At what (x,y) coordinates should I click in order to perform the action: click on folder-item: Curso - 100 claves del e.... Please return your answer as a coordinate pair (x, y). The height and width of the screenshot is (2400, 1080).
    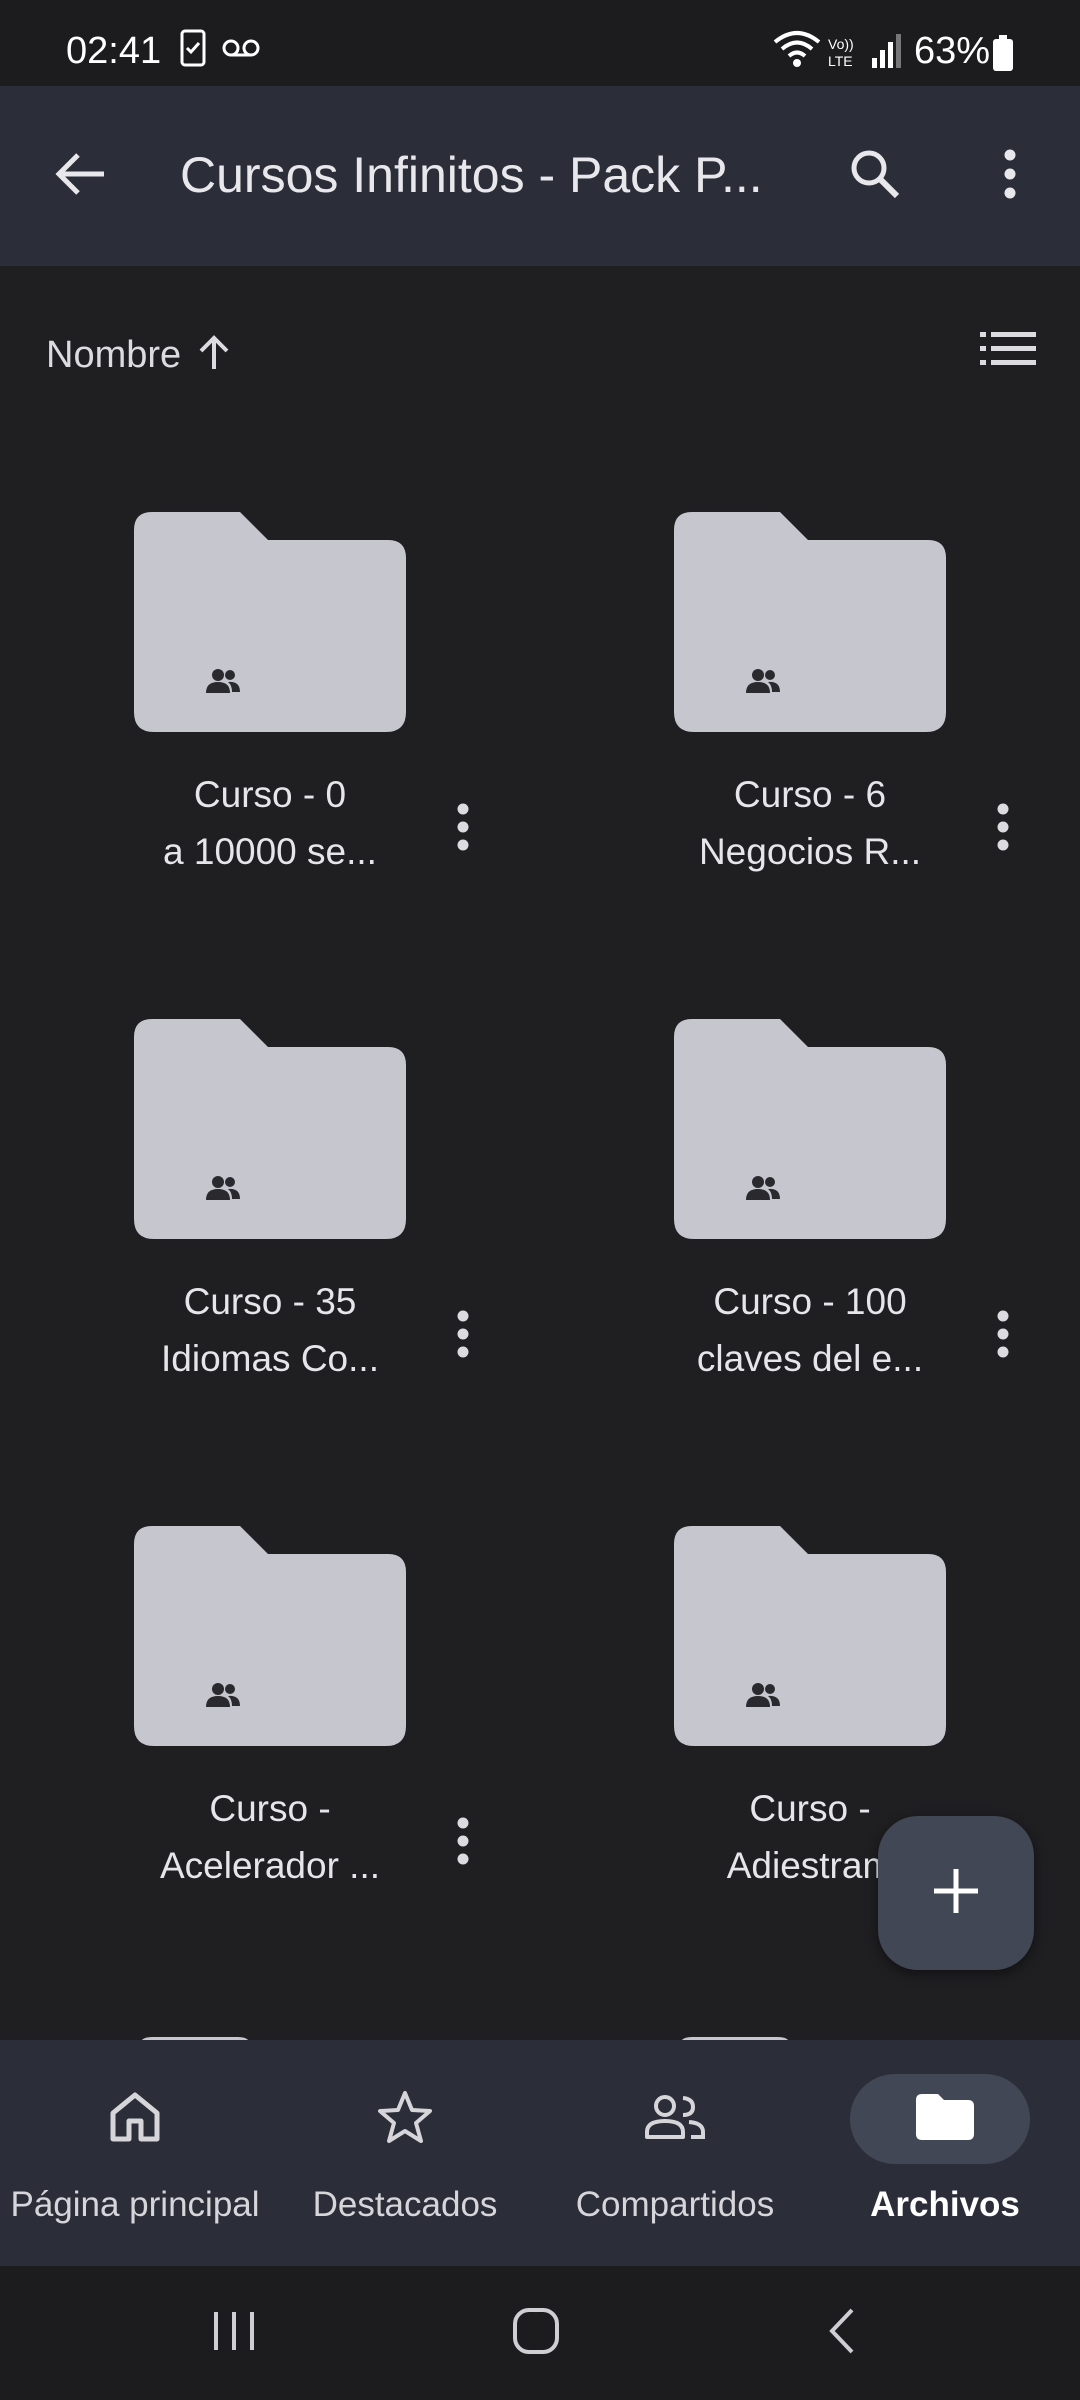
    Looking at the image, I should click on (810, 1206).